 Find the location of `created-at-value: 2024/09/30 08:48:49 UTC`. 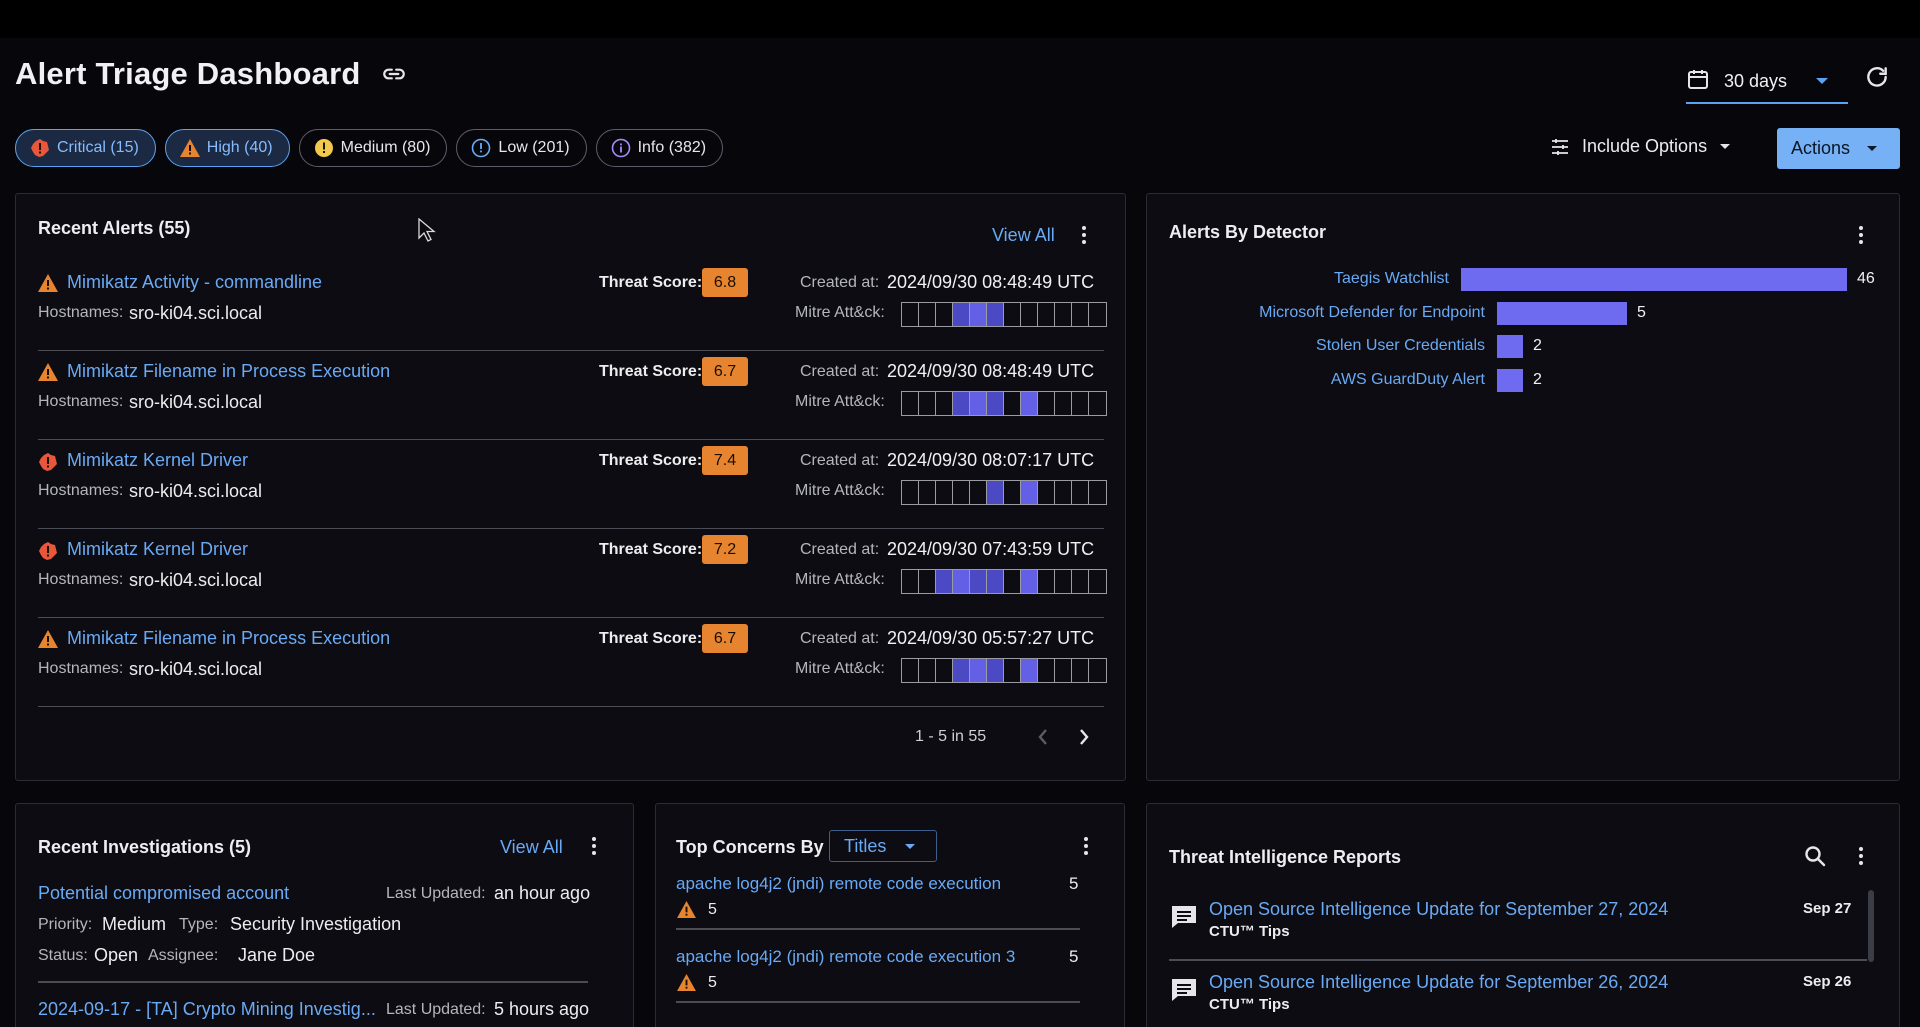

created-at-value: 2024/09/30 08:48:49 UTC is located at coordinates (991, 282).